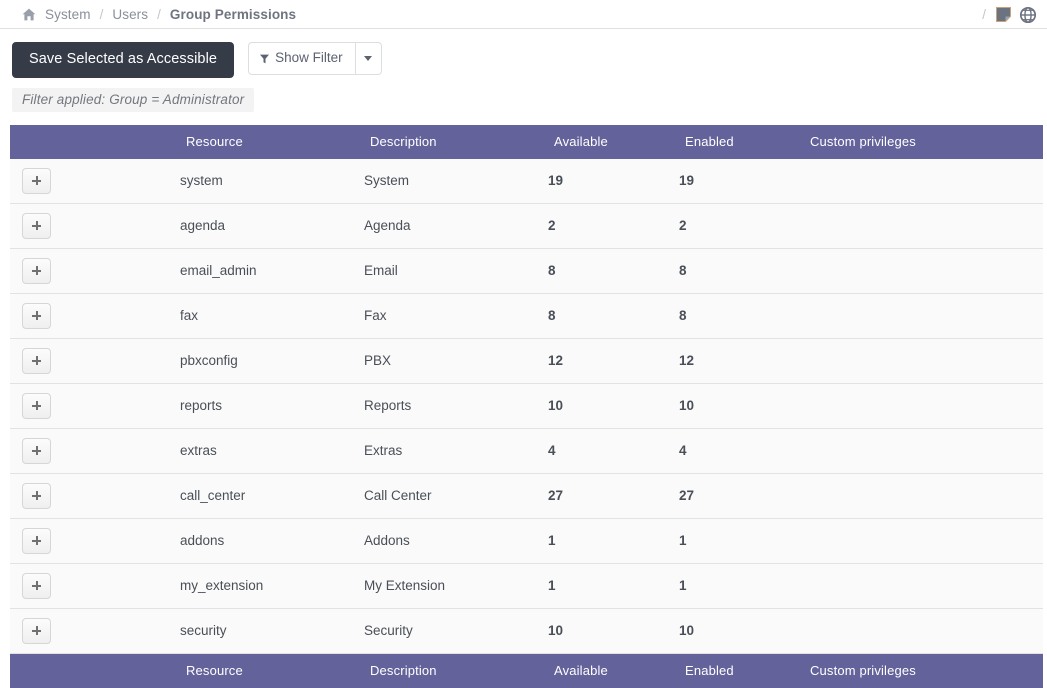  I want to click on table-row: reports Reports 10 10, so click(526, 406).